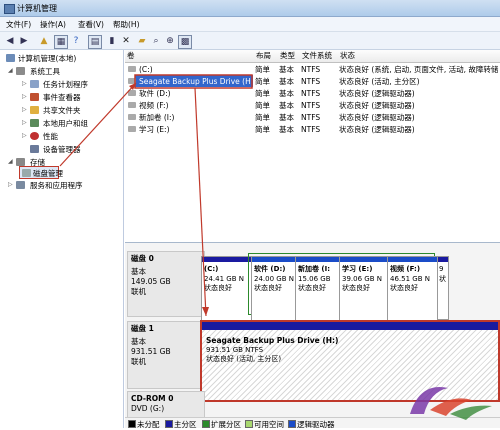 Image resolution: width=500 pixels, height=430 pixels. Describe the element at coordinates (155, 93) in the screenshot. I see `volume-name: 软件 (D:)` at that location.